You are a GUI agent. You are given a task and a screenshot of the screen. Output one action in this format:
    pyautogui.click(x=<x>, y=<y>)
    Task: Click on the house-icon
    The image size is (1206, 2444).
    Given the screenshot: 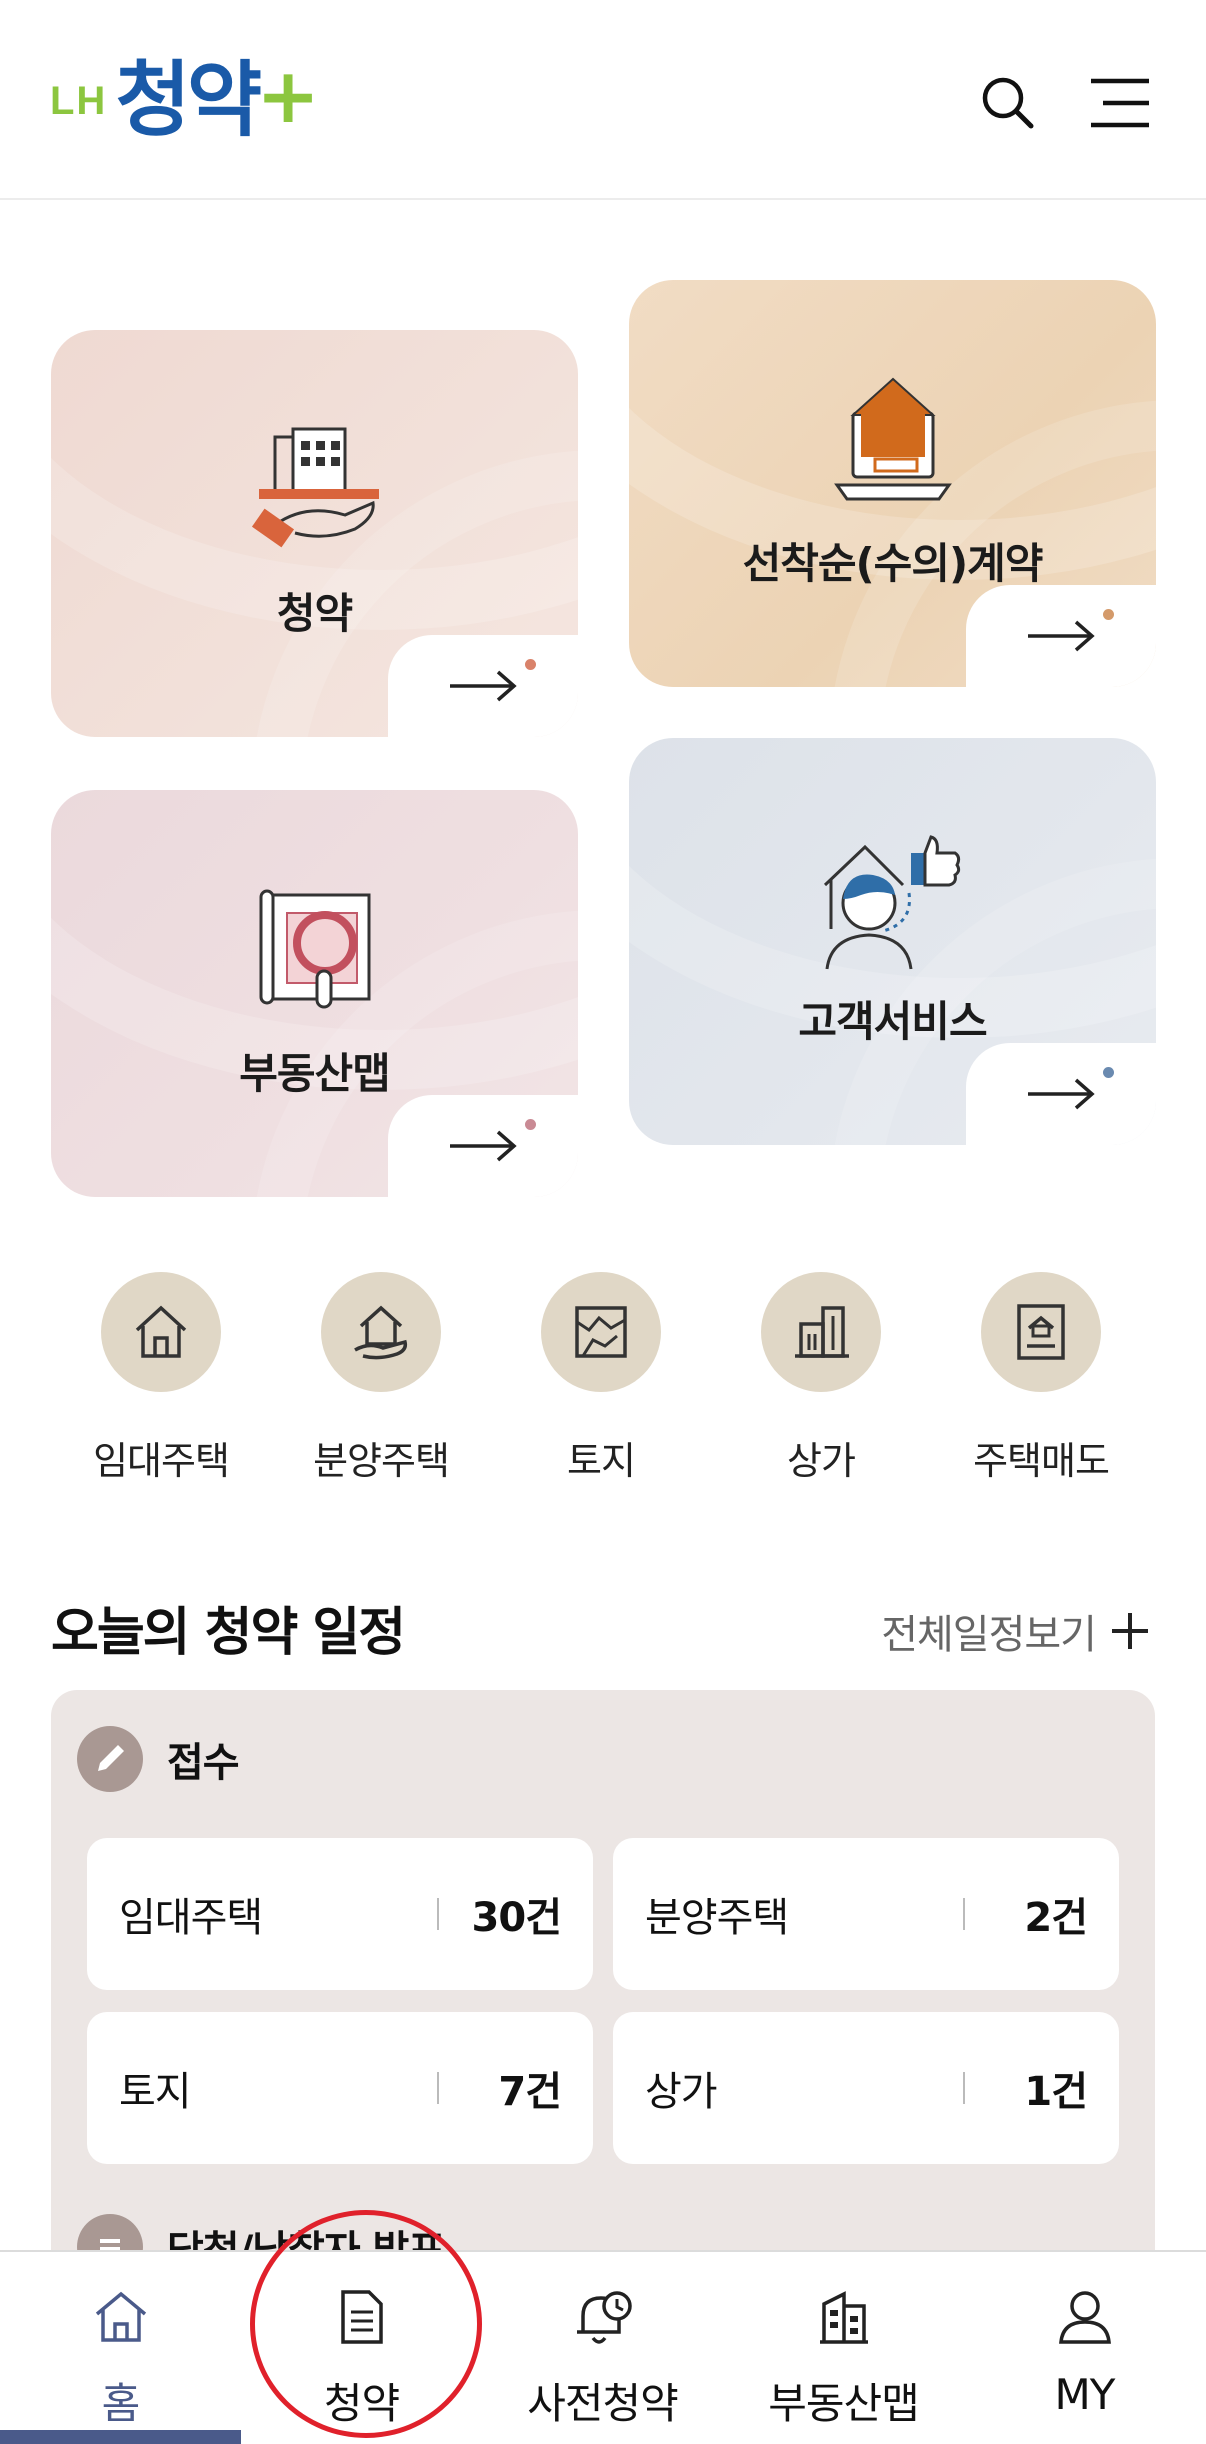 What is the action you would take?
    pyautogui.click(x=161, y=1331)
    